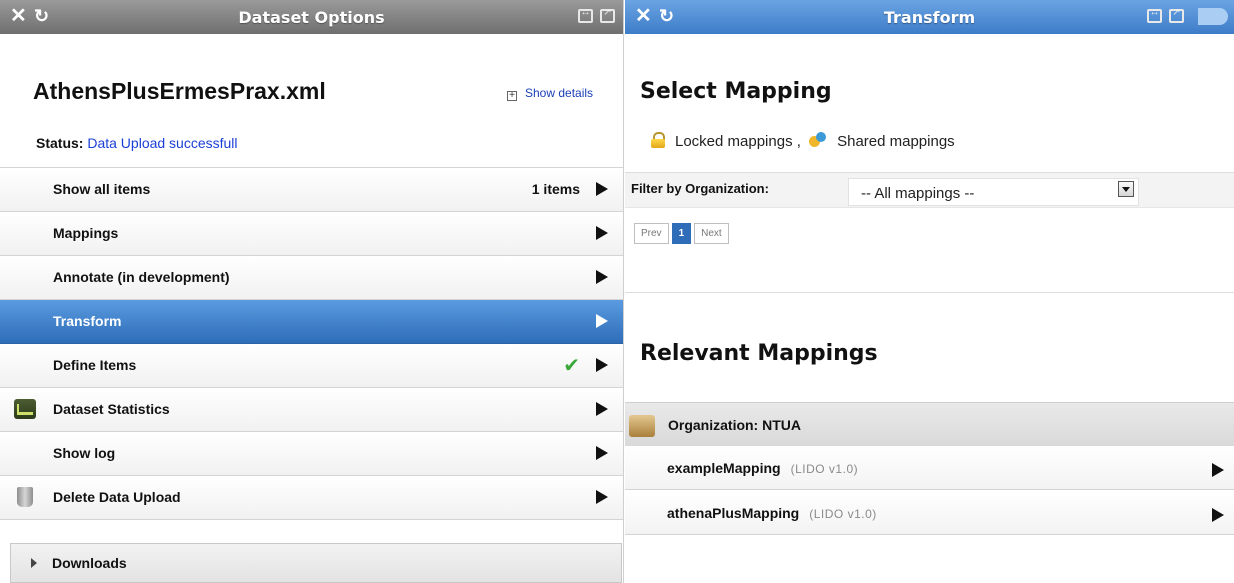 The height and width of the screenshot is (583, 1234). I want to click on menu-item-show-all-items: Show all items 1 items, so click(311, 190).